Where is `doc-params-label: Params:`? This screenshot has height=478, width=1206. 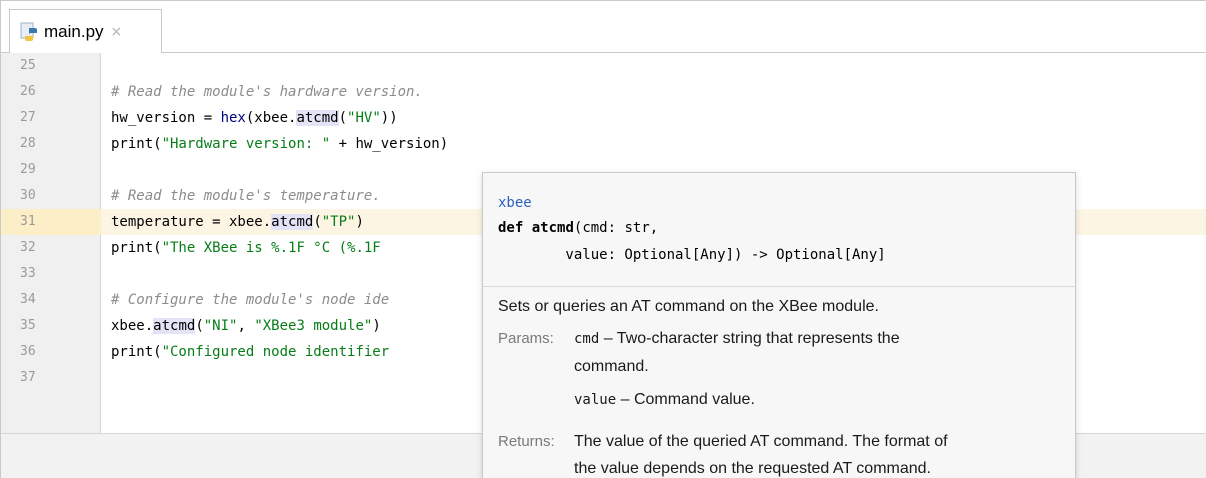 doc-params-label: Params: is located at coordinates (526, 338).